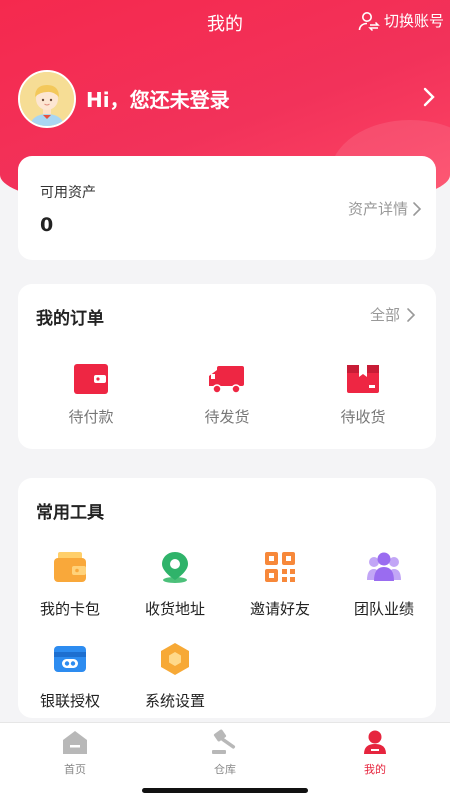  Describe the element at coordinates (70, 584) in the screenshot. I see `tool-card-wallet: 我的卡包` at that location.